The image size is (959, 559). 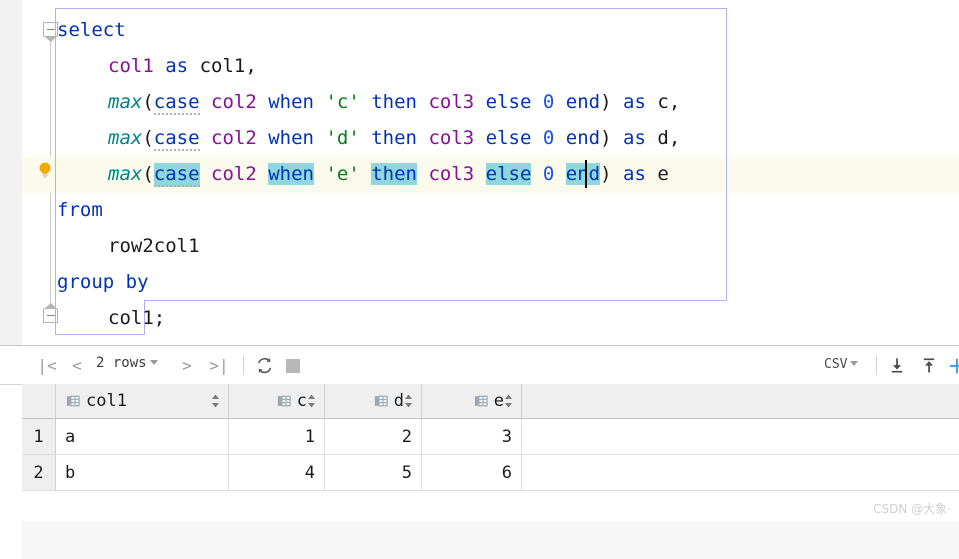 What do you see at coordinates (159, 318) in the screenshot?
I see `code-token: ;` at bounding box center [159, 318].